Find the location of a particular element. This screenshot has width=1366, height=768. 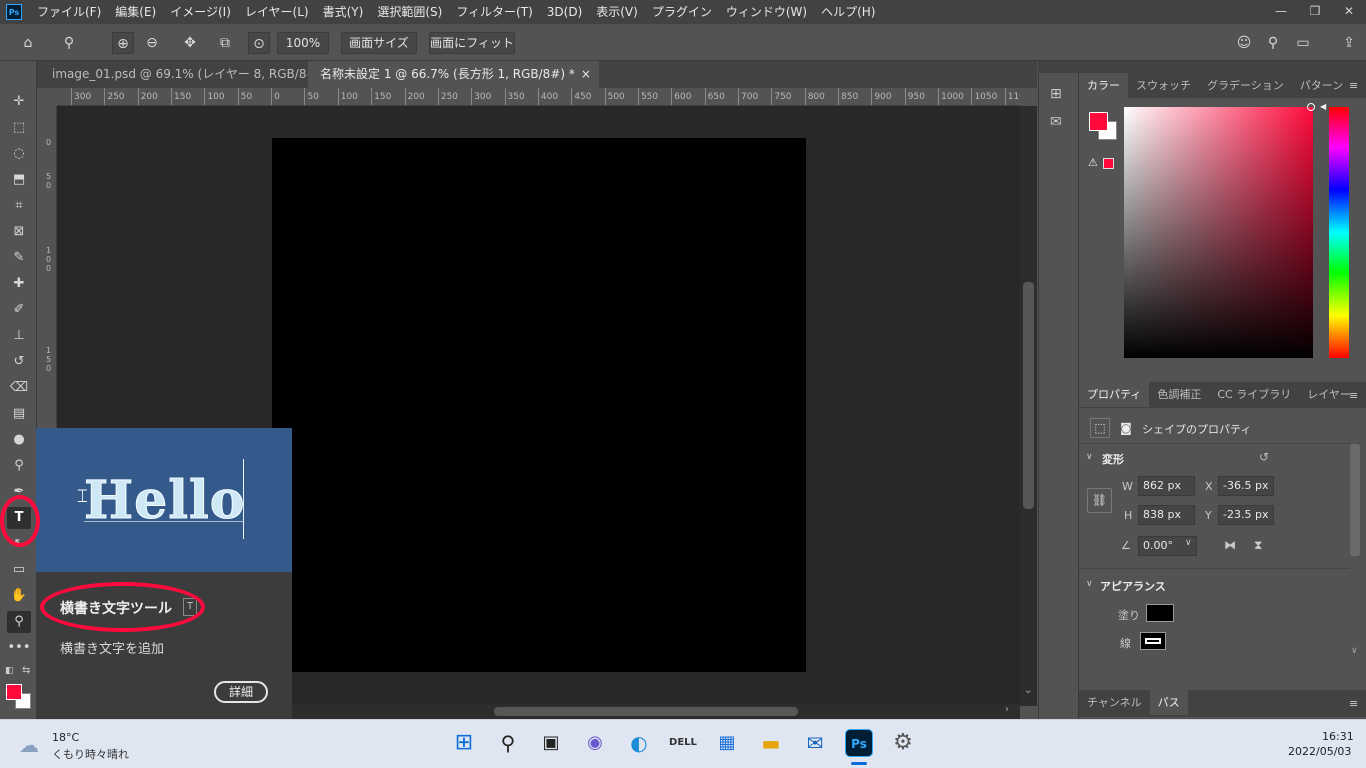

rectangle-tool-icon: ▭ is located at coordinates (19, 570).